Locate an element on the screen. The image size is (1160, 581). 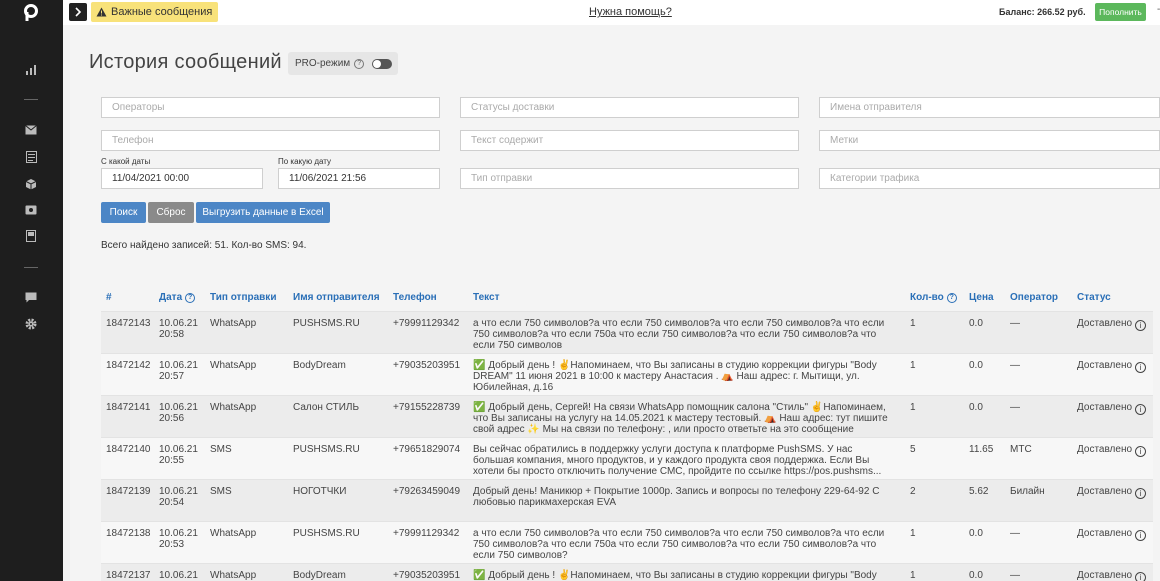
col-date-header: Дата? is located at coordinates (177, 297).